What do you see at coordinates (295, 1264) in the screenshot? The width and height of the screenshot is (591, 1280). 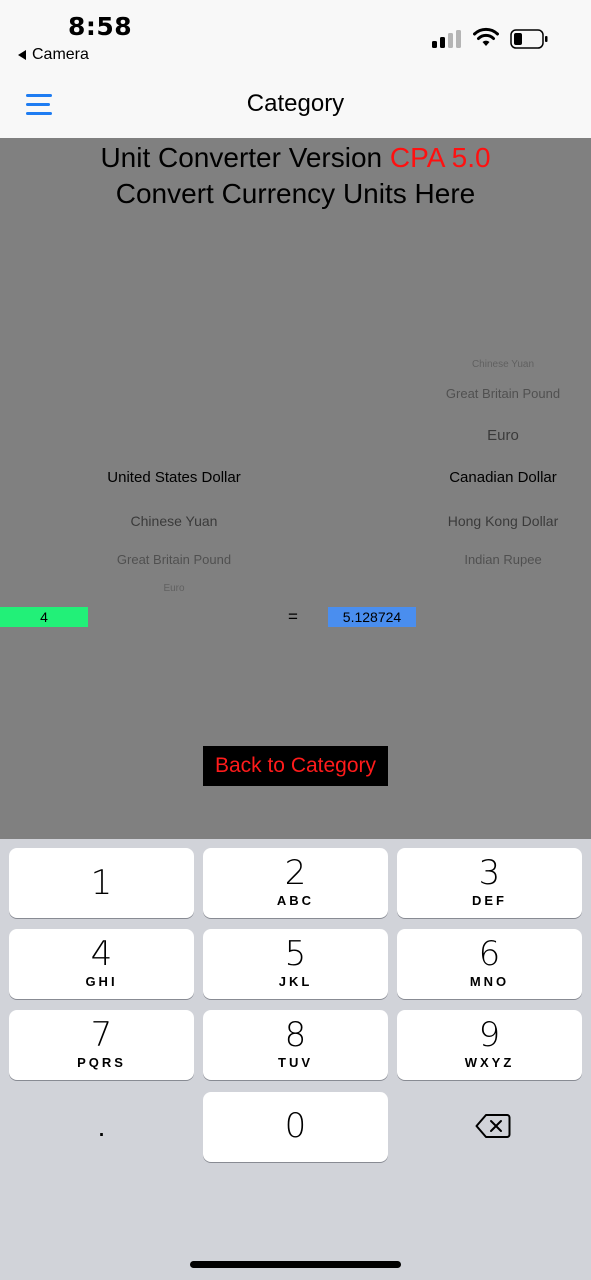 I see `home-indicator` at bounding box center [295, 1264].